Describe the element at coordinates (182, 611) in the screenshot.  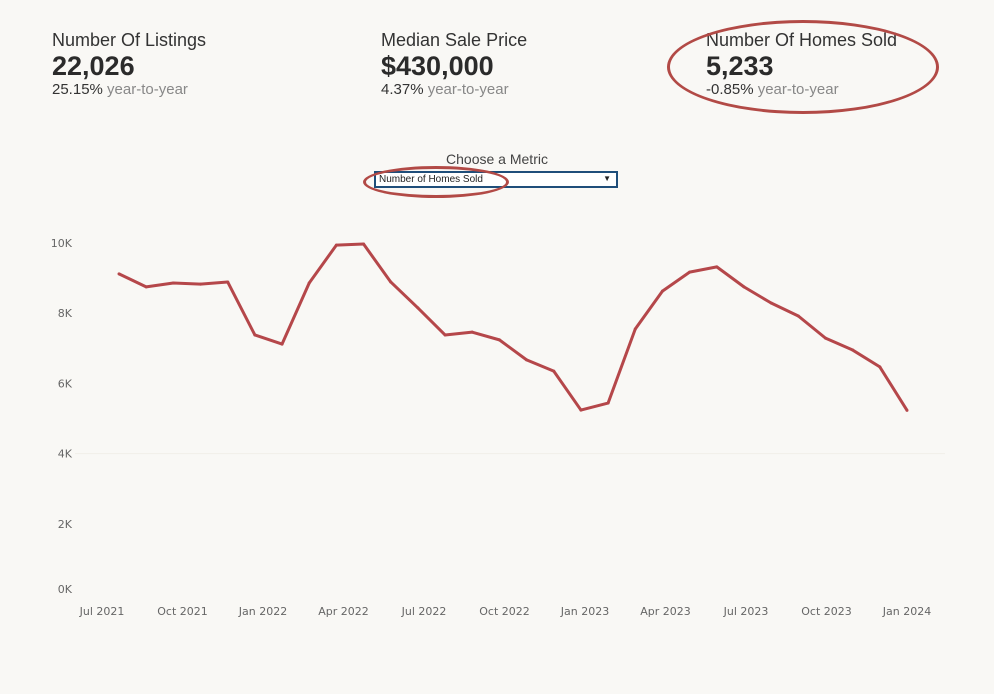
I see `x-tick-label: Oct 2021` at that location.